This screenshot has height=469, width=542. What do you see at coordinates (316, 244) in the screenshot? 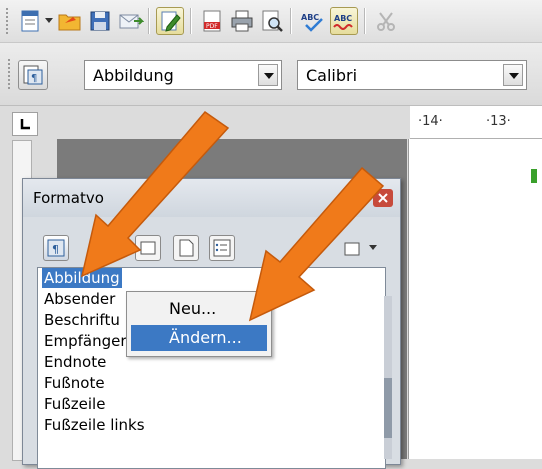
I see `arrow-to-modify-item-icon` at bounding box center [316, 244].